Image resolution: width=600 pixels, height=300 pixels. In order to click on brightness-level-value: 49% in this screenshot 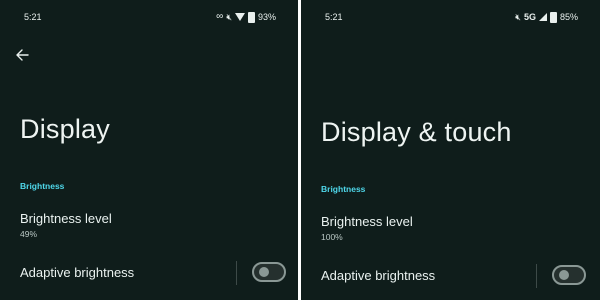, I will do `click(29, 234)`.